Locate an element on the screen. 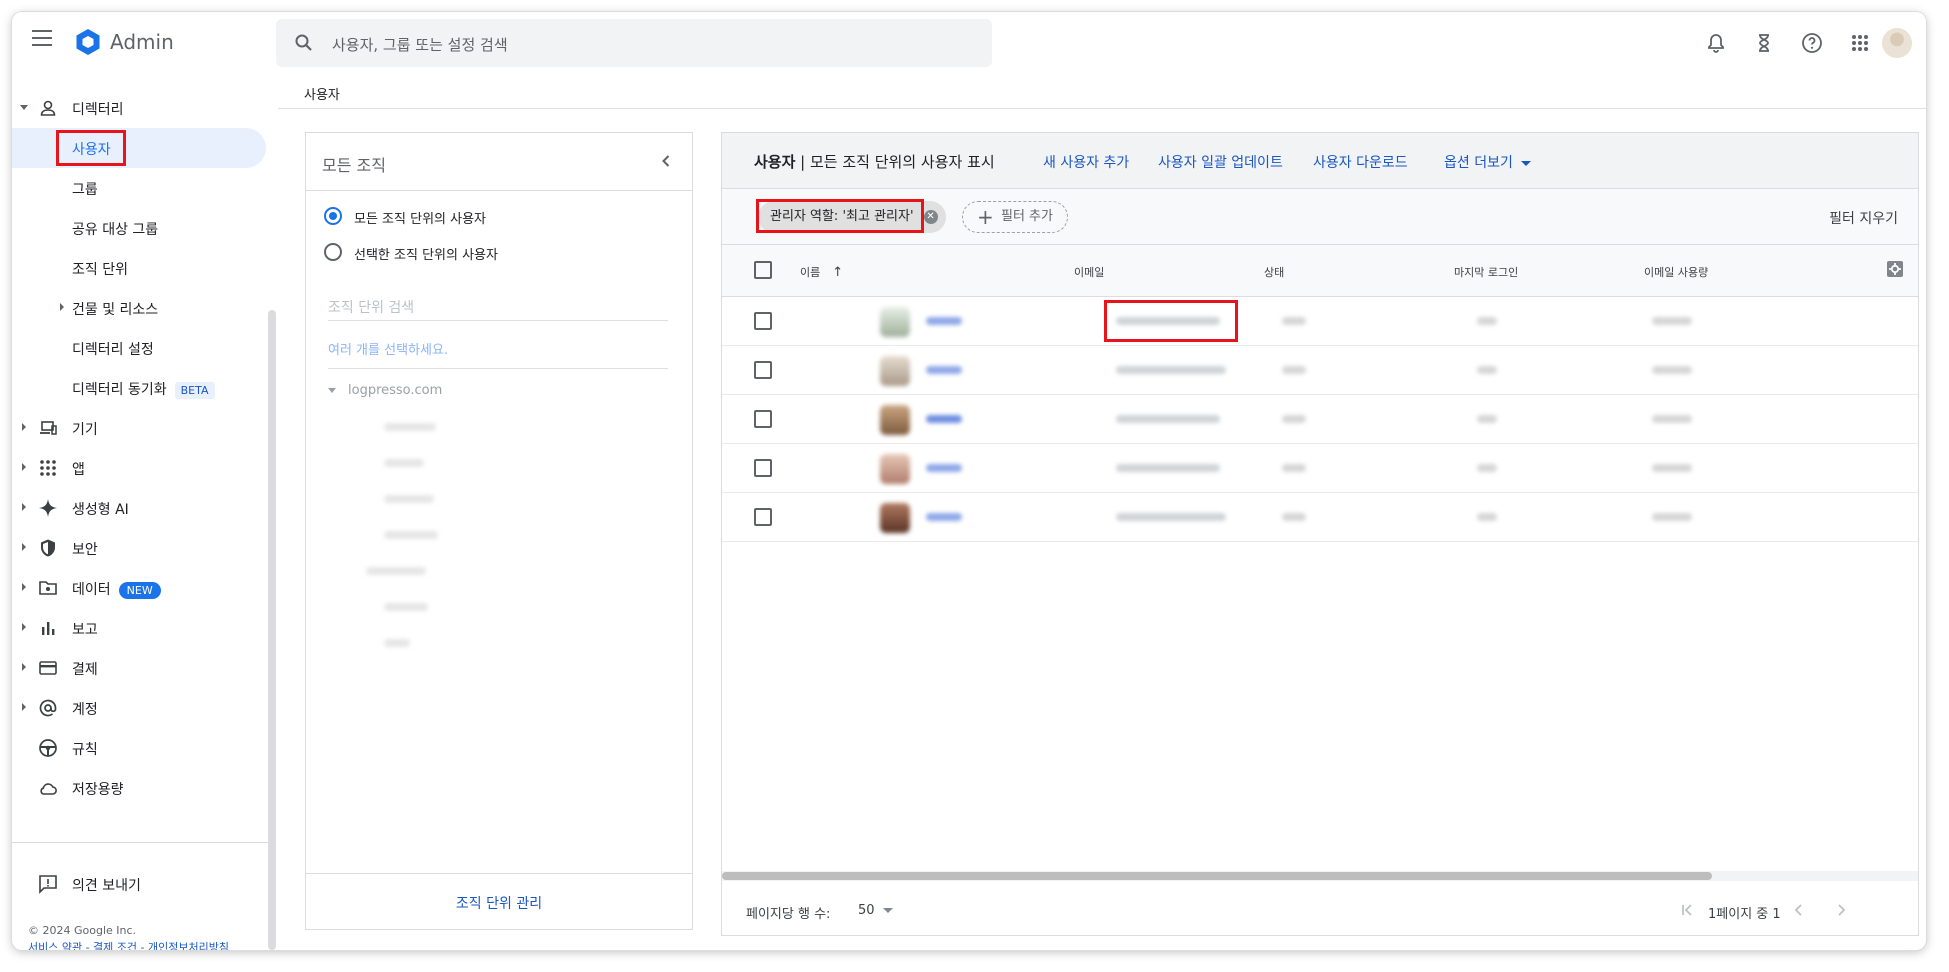  help-icon is located at coordinates (1812, 43).